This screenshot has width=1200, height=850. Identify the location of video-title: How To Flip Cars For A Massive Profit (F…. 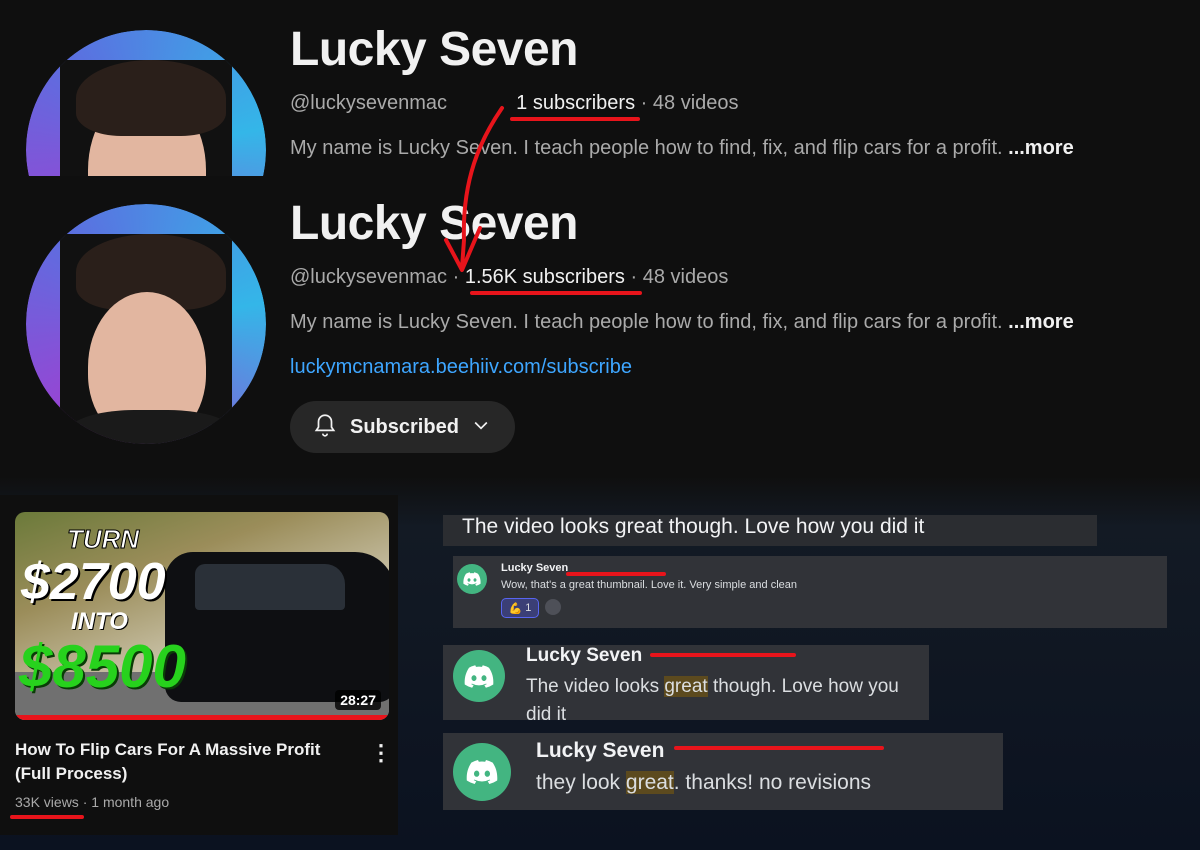
(185, 762).